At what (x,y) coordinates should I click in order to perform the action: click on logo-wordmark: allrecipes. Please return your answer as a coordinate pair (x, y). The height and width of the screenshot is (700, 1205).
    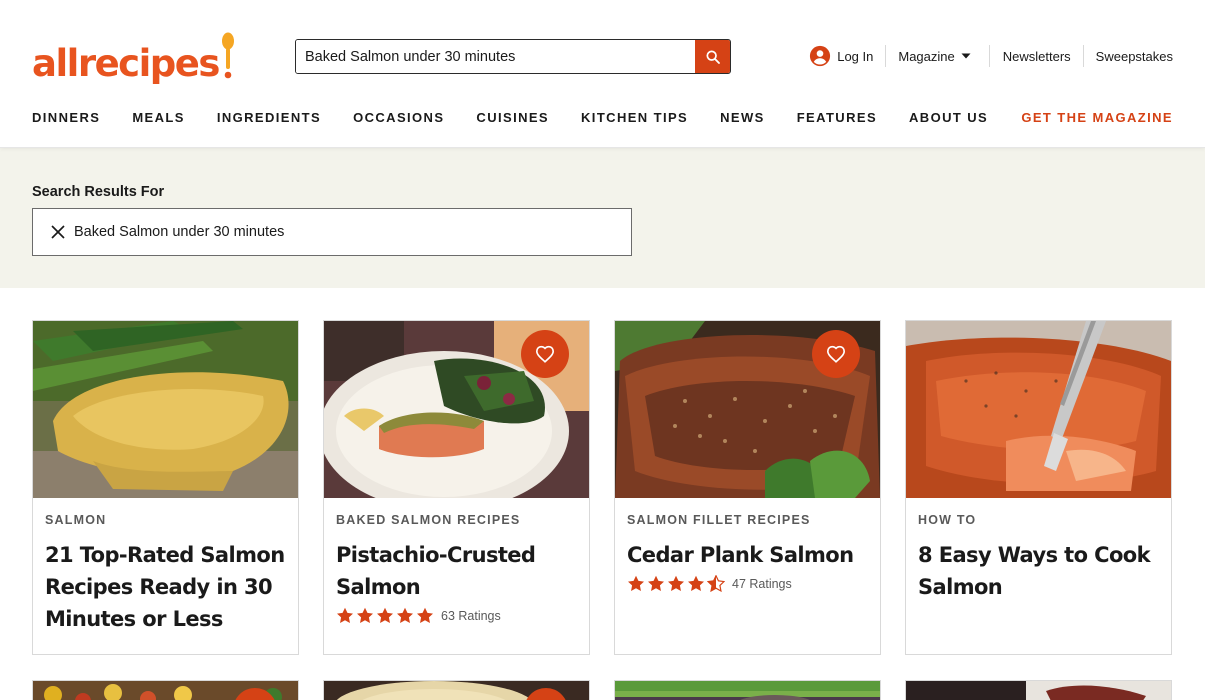
    Looking at the image, I should click on (126, 63).